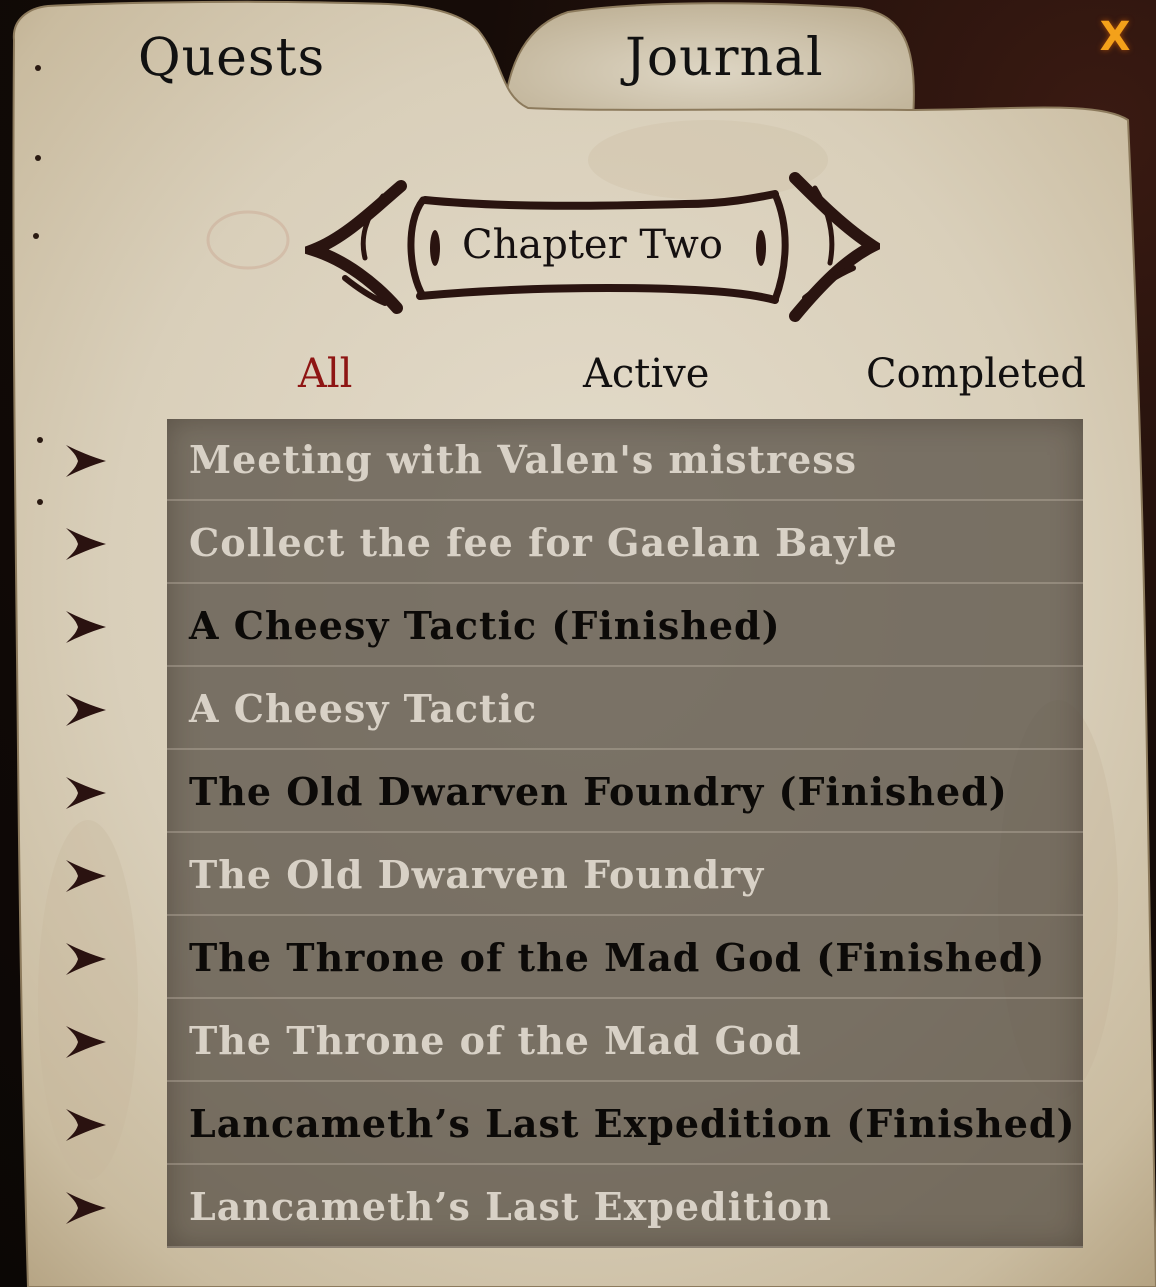 The width and height of the screenshot is (1156, 1287). What do you see at coordinates (724, 62) in the screenshot?
I see `tab-journal: Journal` at bounding box center [724, 62].